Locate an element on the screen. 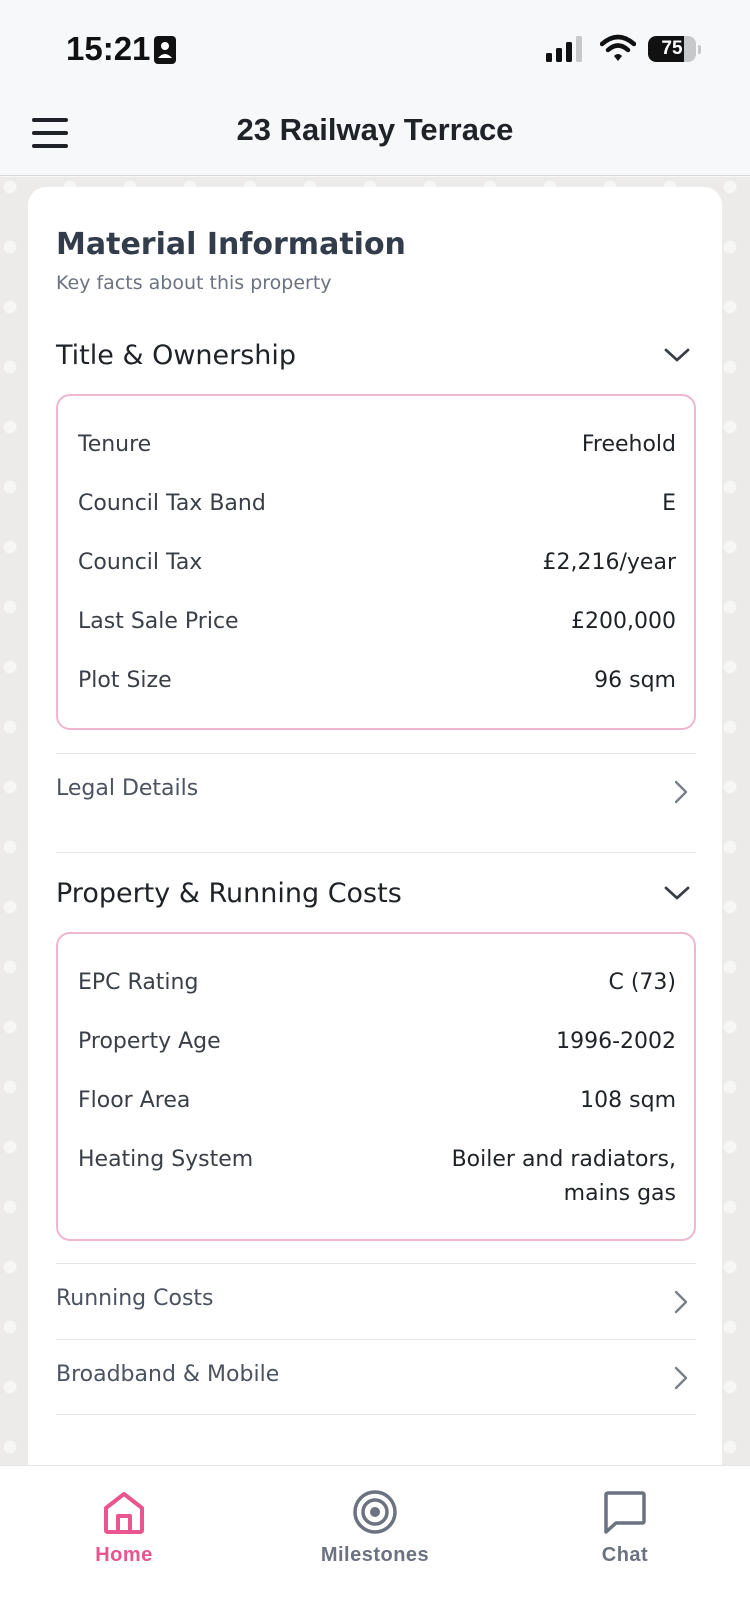 Image resolution: width=750 pixels, height=1623 pixels. info-value: £2,216/year is located at coordinates (609, 562).